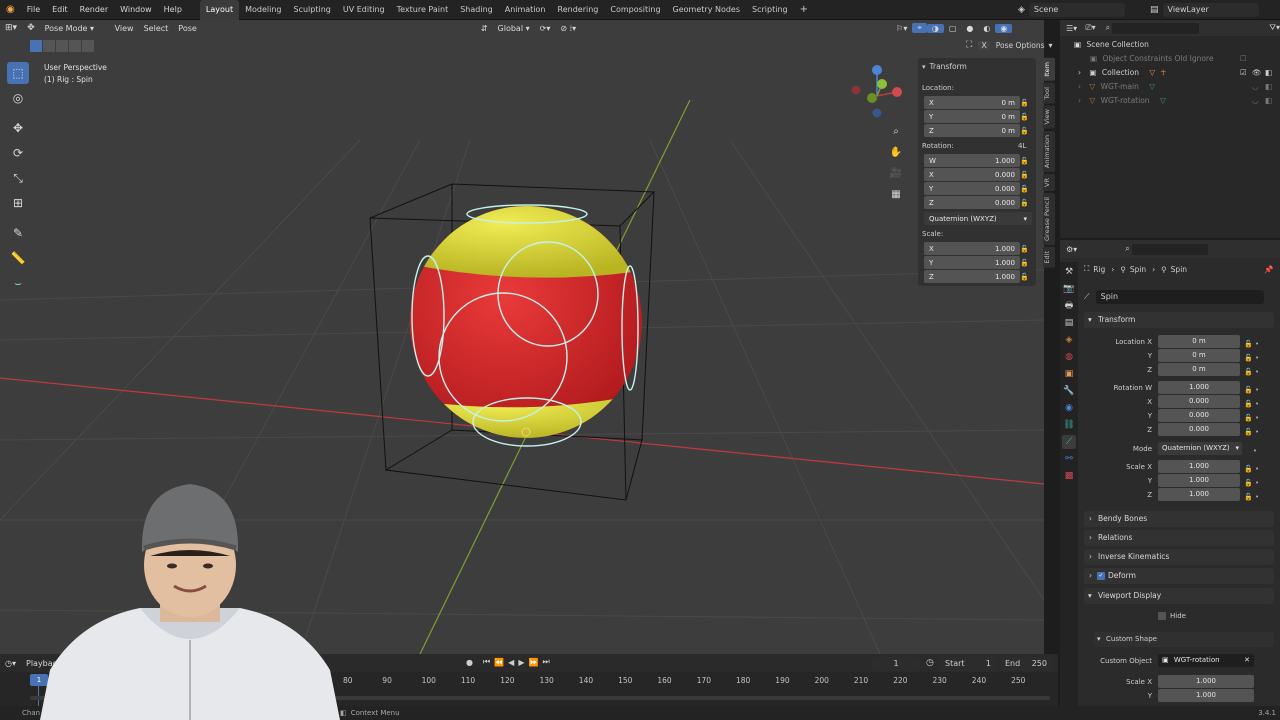 This screenshot has width=1280, height=720. I want to click on tab-edit: Edit, so click(1049, 257).